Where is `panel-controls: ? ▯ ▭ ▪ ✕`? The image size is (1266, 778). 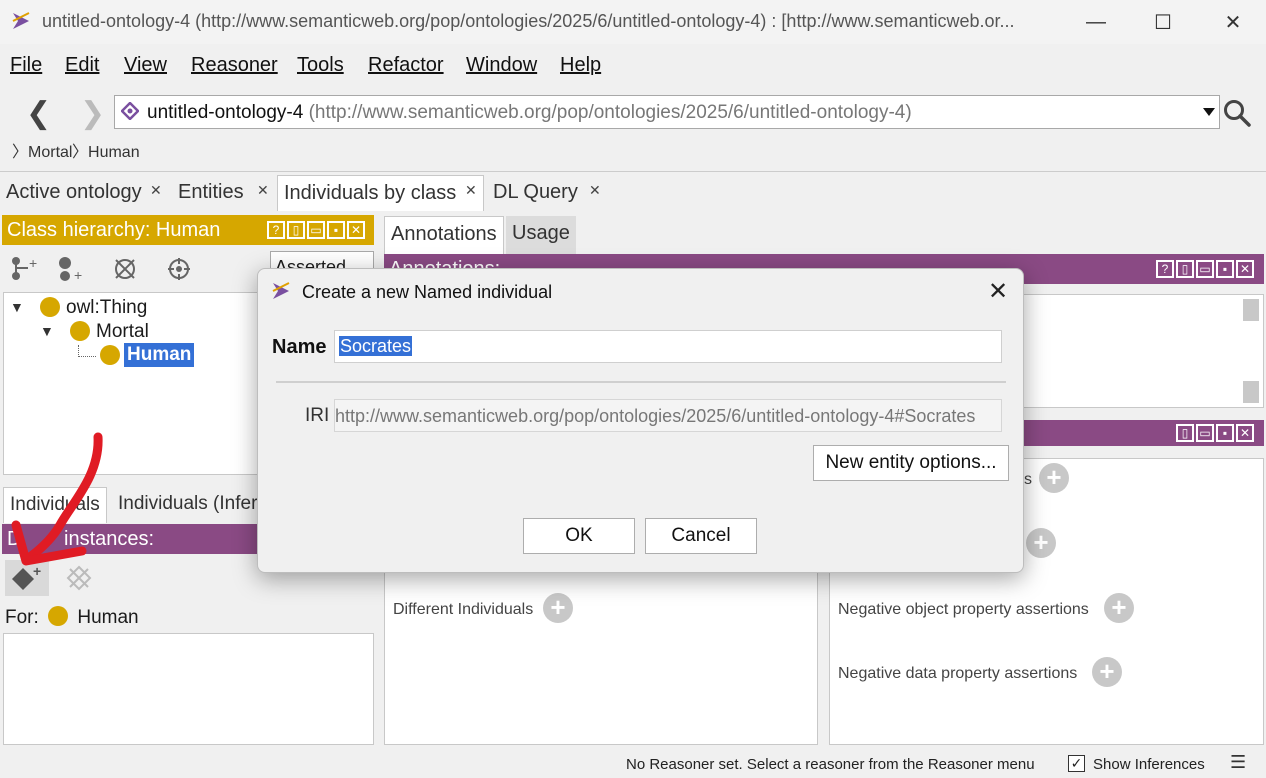
panel-controls: ? ▯ ▭ ▪ ✕ is located at coordinates (316, 230).